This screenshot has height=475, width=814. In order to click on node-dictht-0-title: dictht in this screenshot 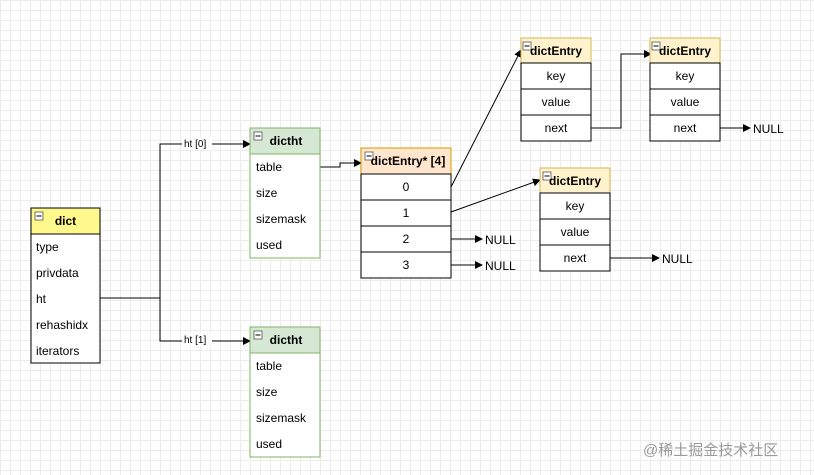, I will do `click(286, 141)`.